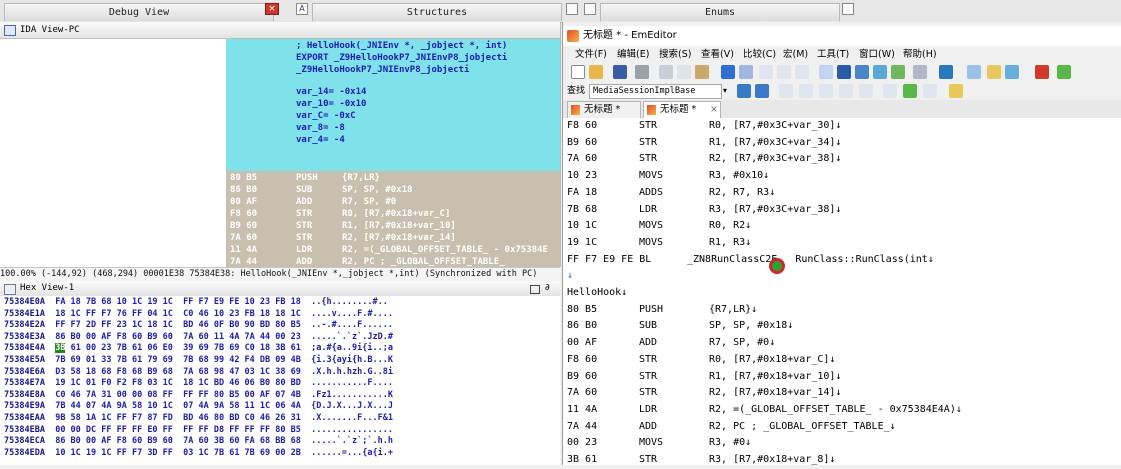 Image resolution: width=1121 pixels, height=469 pixels. I want to click on close-debug-view-icon: ×, so click(272, 9).